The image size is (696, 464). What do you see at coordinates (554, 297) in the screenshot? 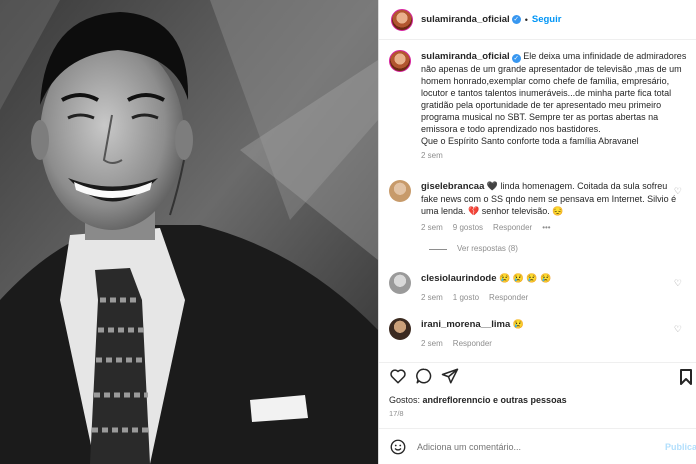
I see `comment-meta: 2 sem 1 gosto Responder` at bounding box center [554, 297].